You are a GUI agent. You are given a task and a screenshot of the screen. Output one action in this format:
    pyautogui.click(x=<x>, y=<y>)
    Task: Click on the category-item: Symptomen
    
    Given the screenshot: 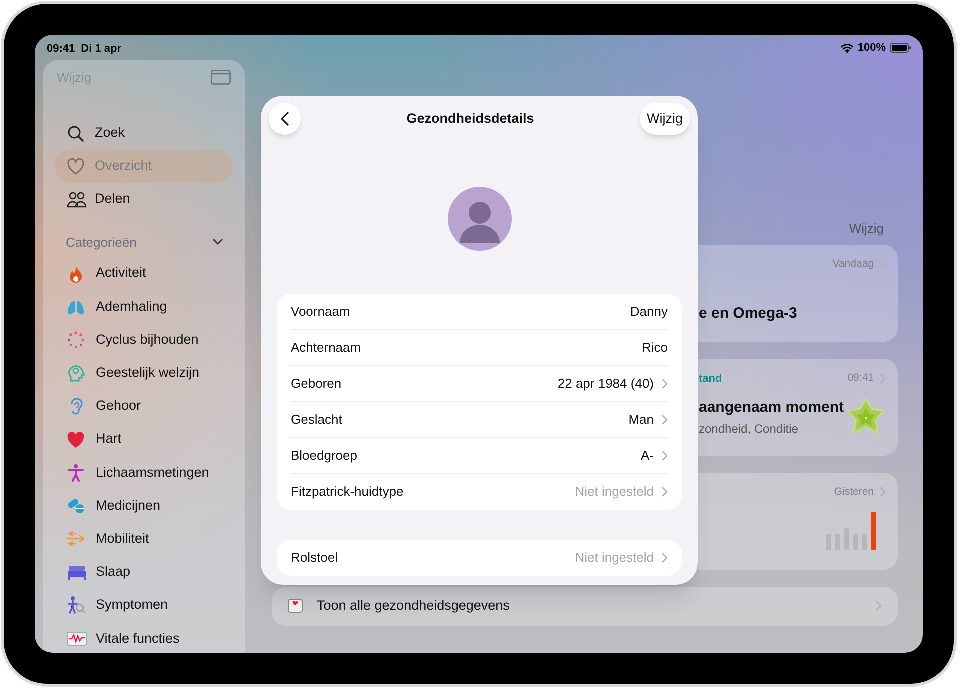 What is the action you would take?
    pyautogui.click(x=144, y=605)
    